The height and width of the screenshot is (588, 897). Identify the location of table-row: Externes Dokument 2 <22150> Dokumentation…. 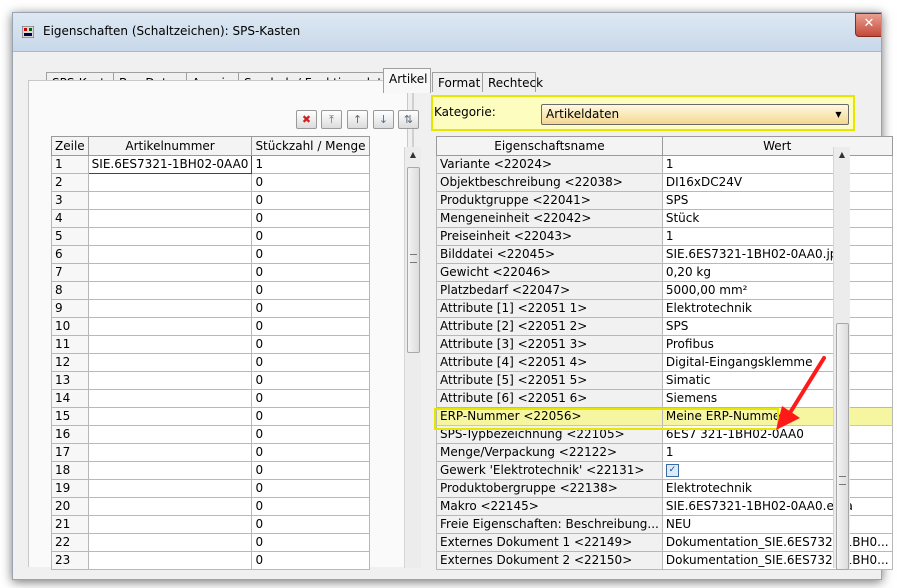
(664, 560).